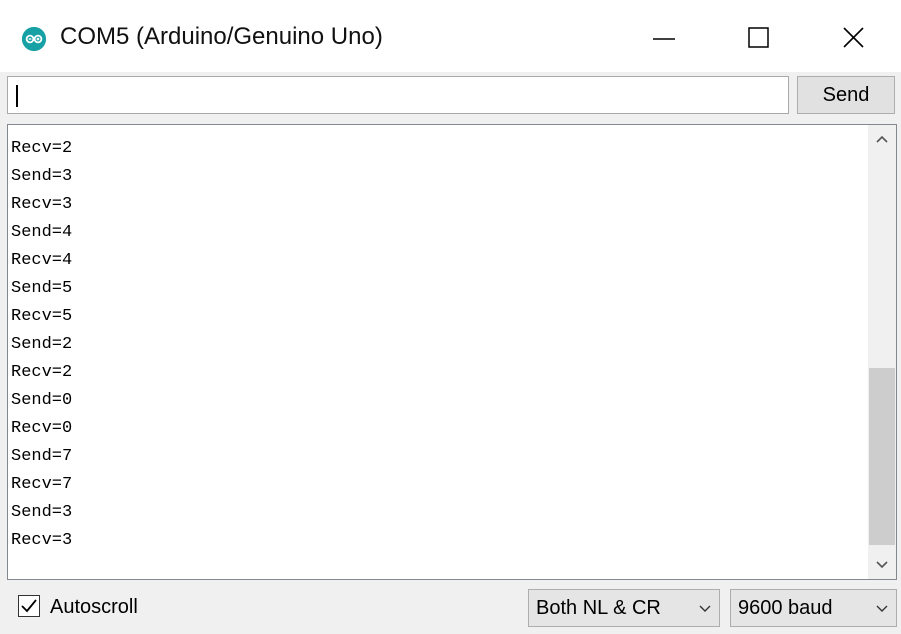  Describe the element at coordinates (17, 96) in the screenshot. I see `text-caret` at that location.